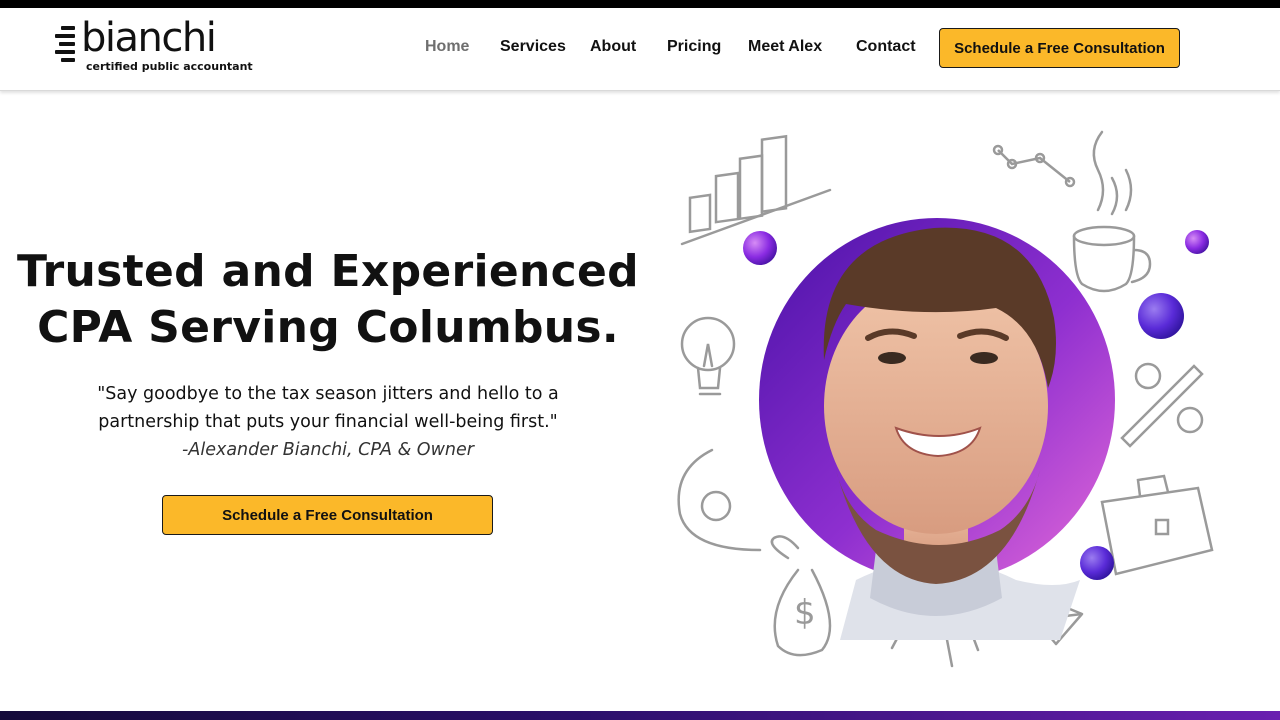 This screenshot has width=1280, height=720. I want to click on top-strip, so click(640, 4).